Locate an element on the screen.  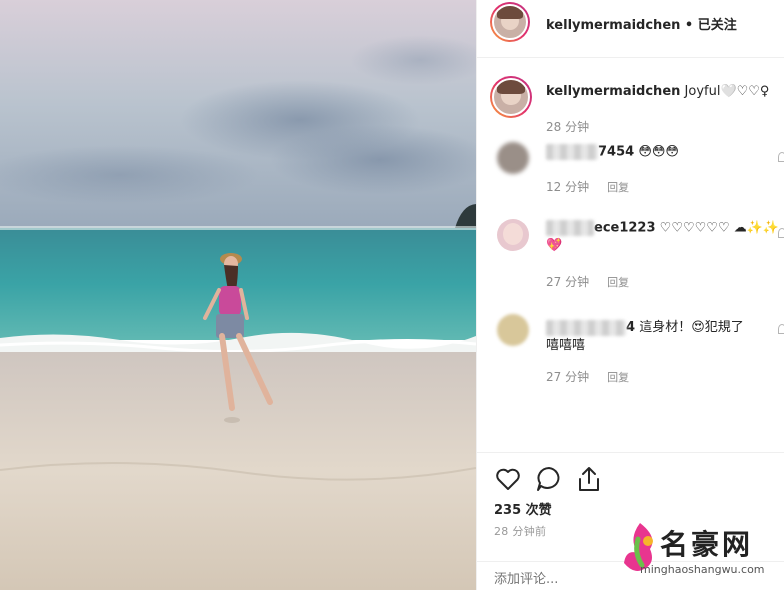
comment-body-line2: 嘻嘻嘻 is located at coordinates (566, 345).